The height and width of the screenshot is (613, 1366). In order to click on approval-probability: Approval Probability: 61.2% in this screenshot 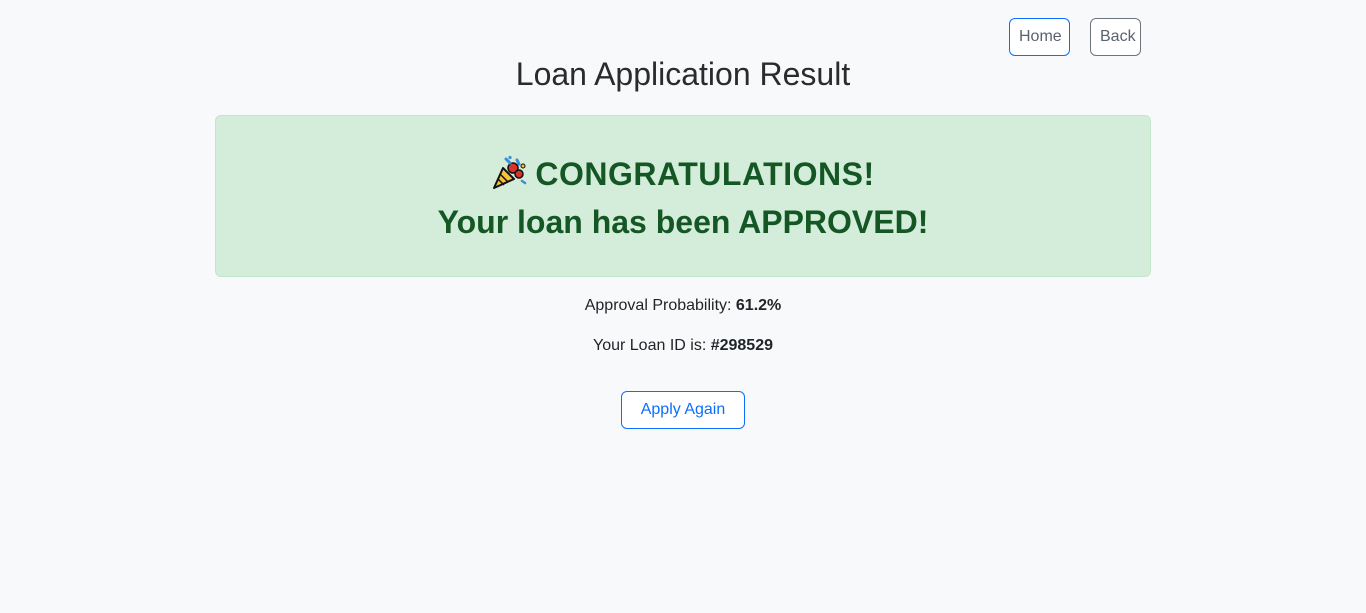, I will do `click(683, 306)`.